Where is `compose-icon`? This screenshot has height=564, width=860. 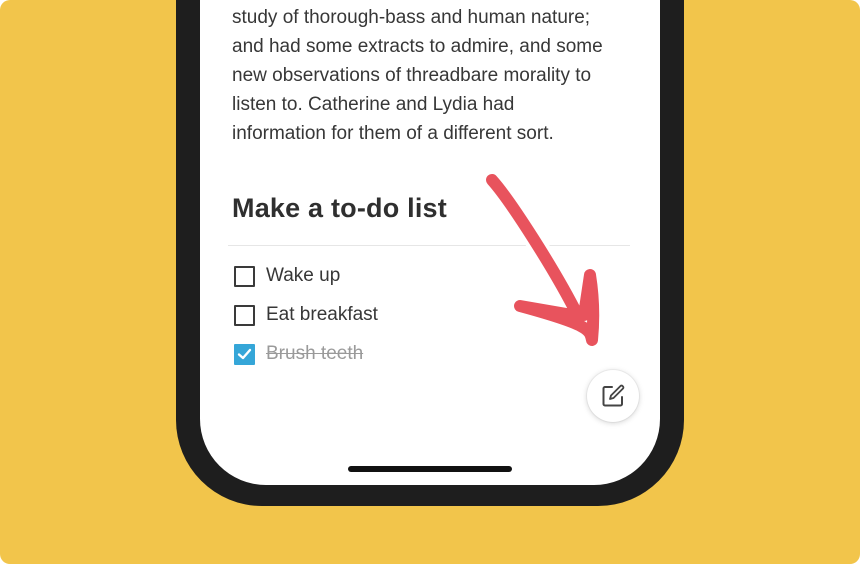
compose-icon is located at coordinates (613, 395).